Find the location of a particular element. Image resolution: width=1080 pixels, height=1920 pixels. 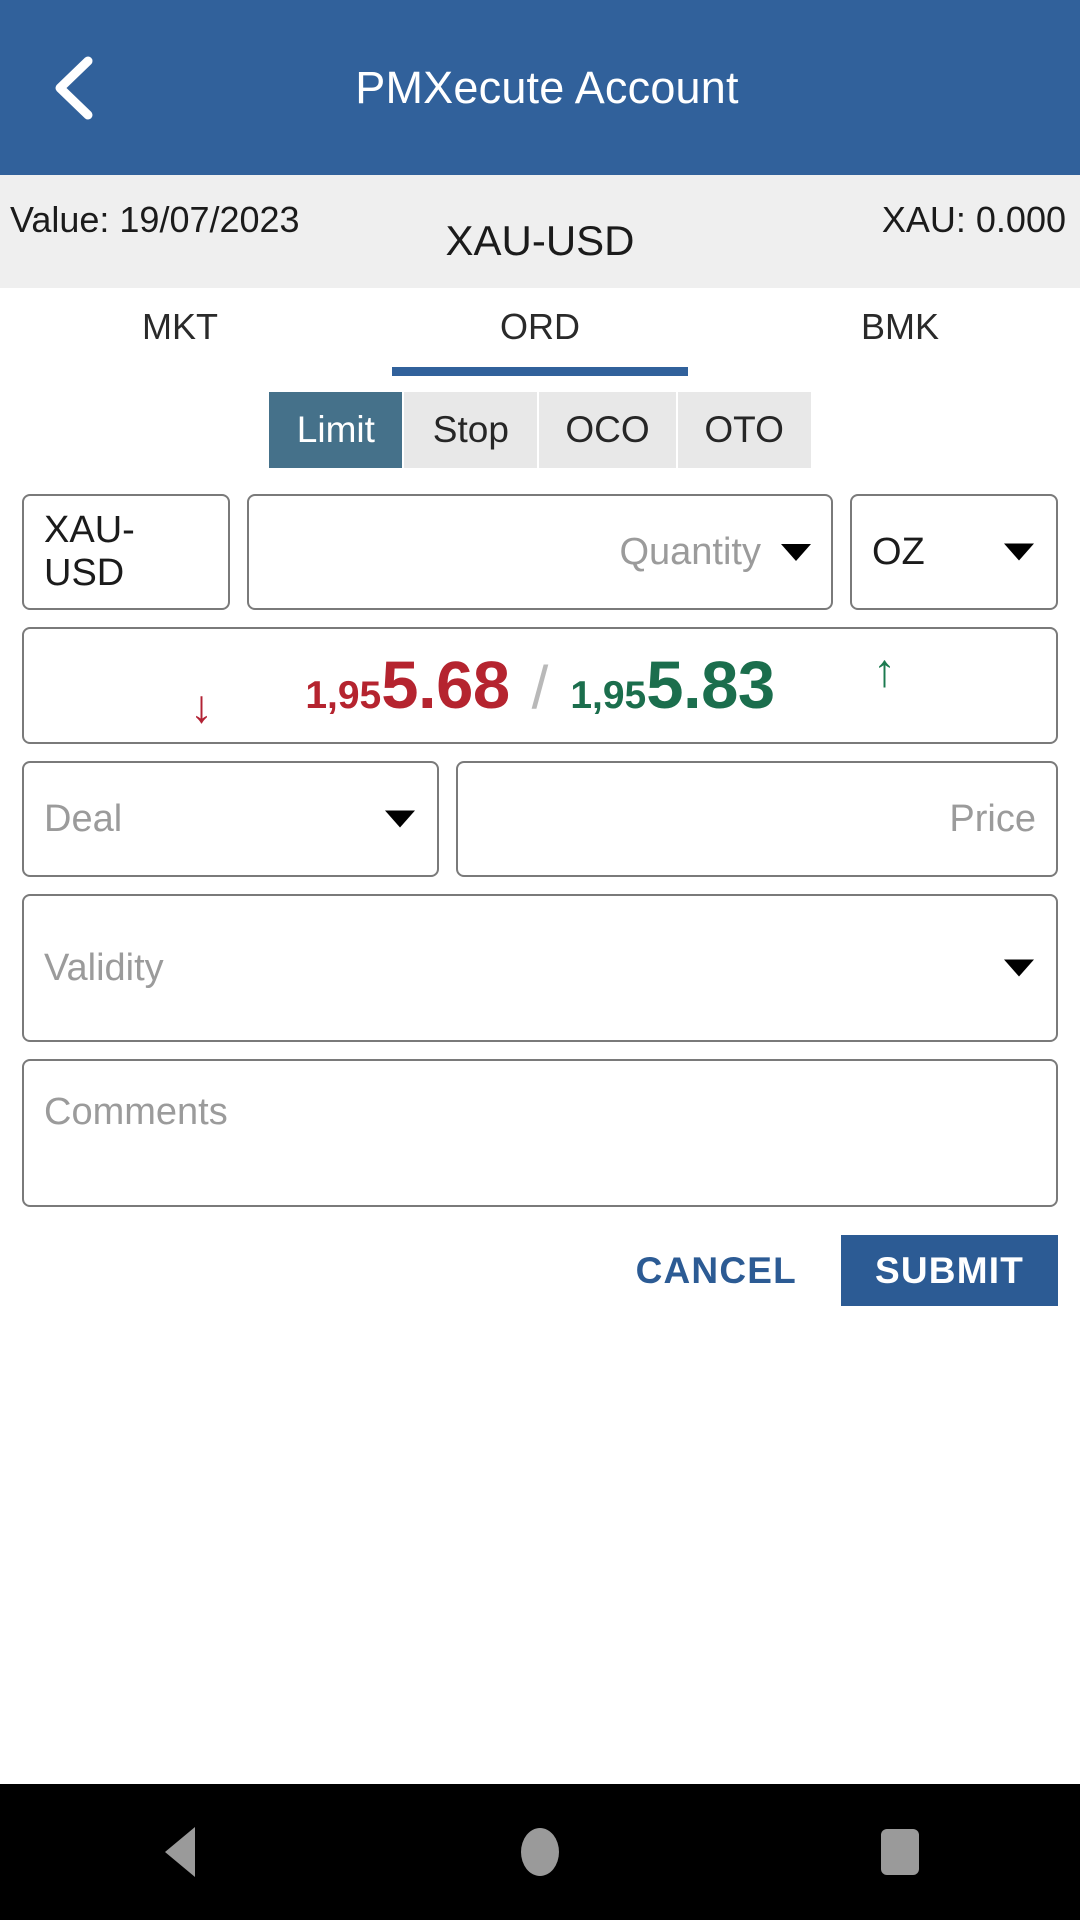

tab-indicator is located at coordinates (540, 371).